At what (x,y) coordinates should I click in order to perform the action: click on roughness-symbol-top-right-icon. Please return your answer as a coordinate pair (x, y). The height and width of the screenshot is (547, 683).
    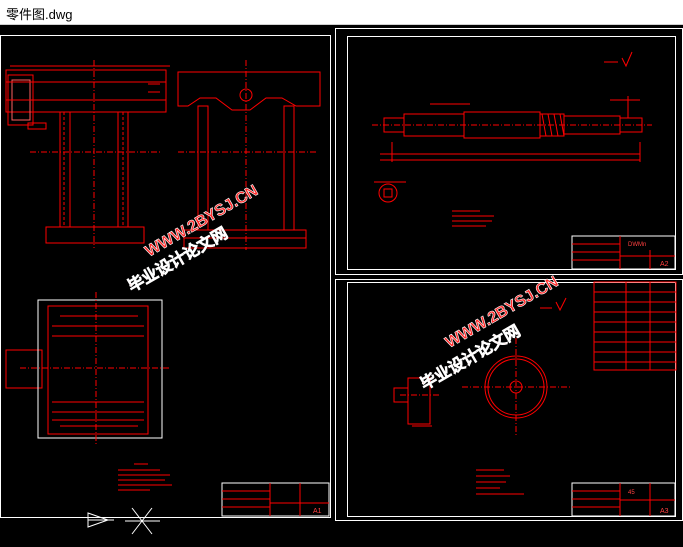
    Looking at the image, I should click on (618, 59).